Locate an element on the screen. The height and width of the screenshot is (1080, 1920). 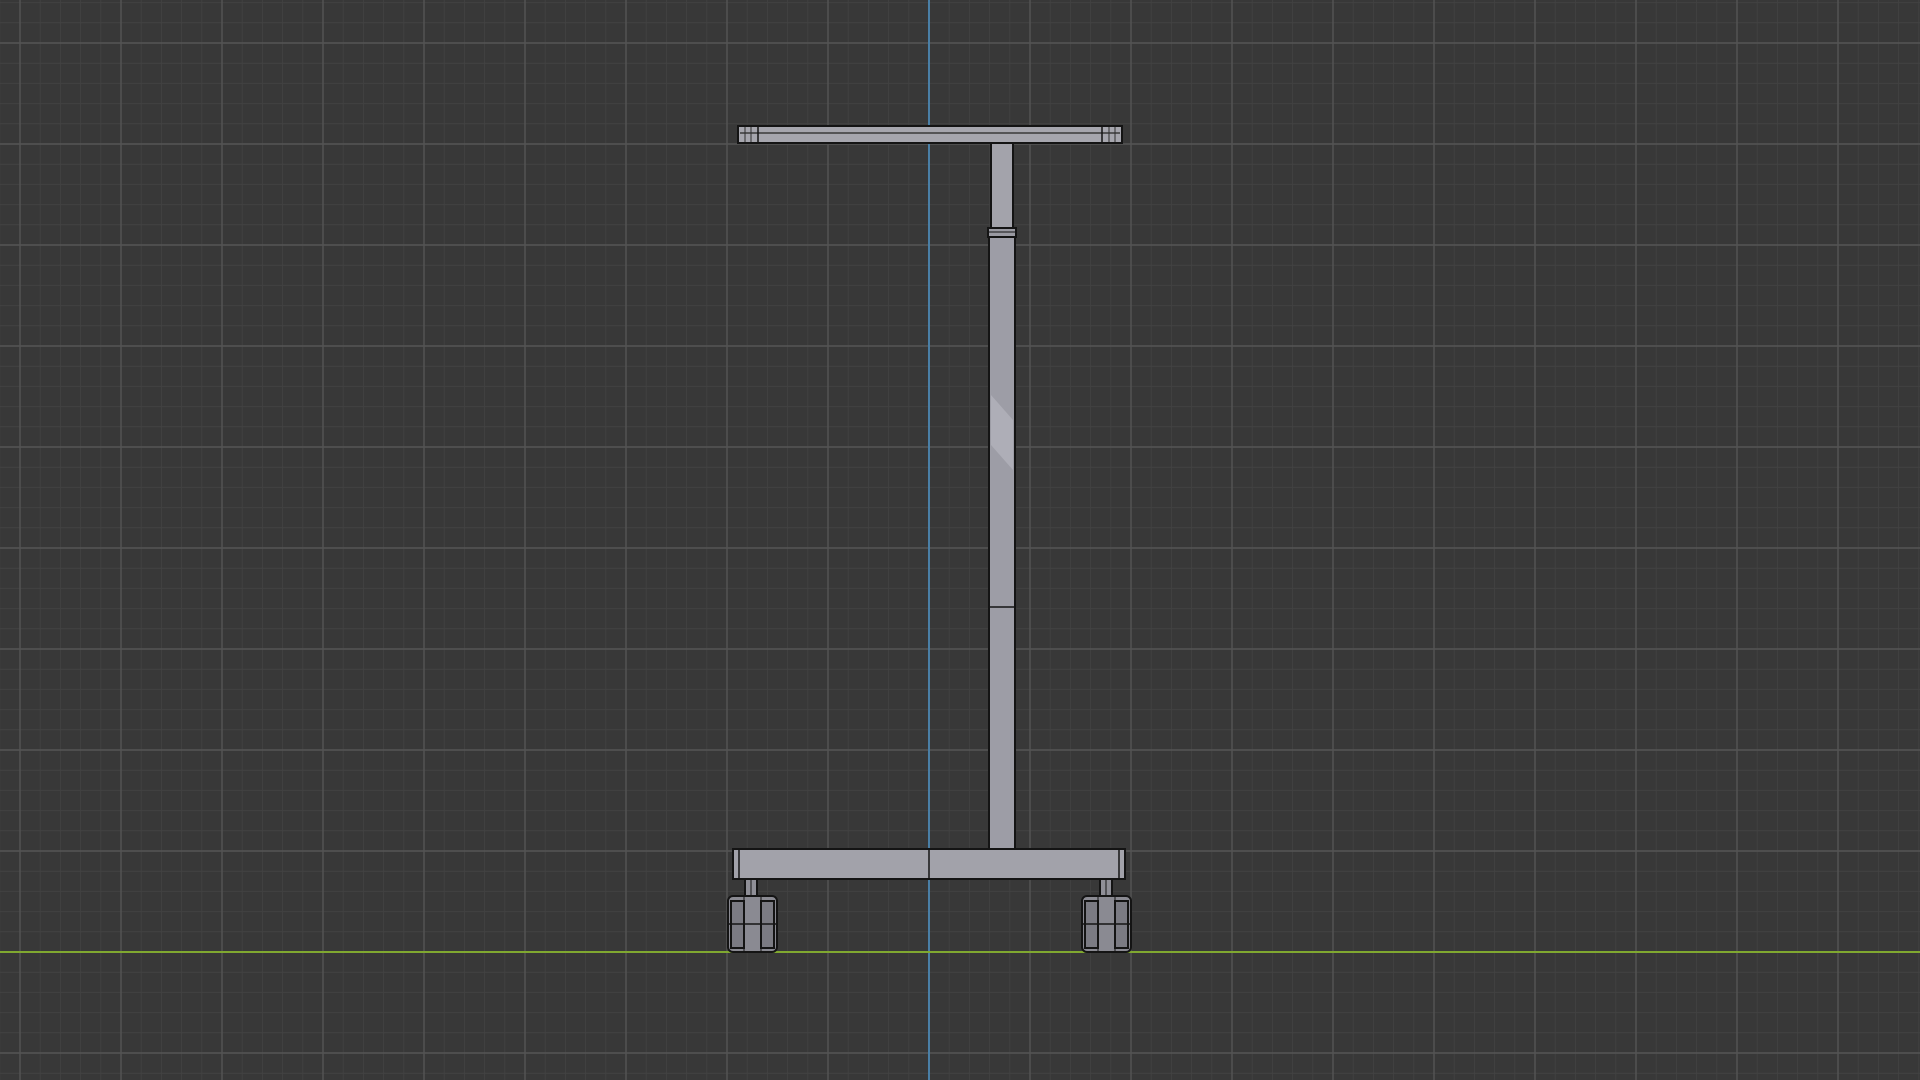
column-upper-tube is located at coordinates (1002, 185).